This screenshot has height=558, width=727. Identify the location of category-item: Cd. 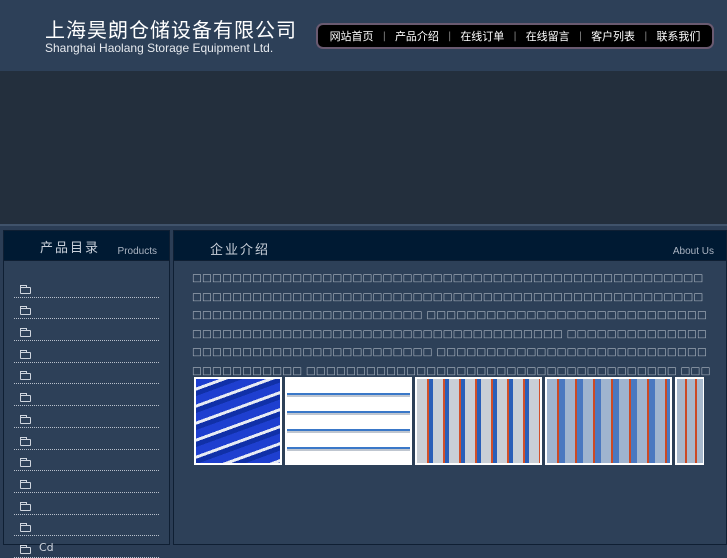
(86, 547).